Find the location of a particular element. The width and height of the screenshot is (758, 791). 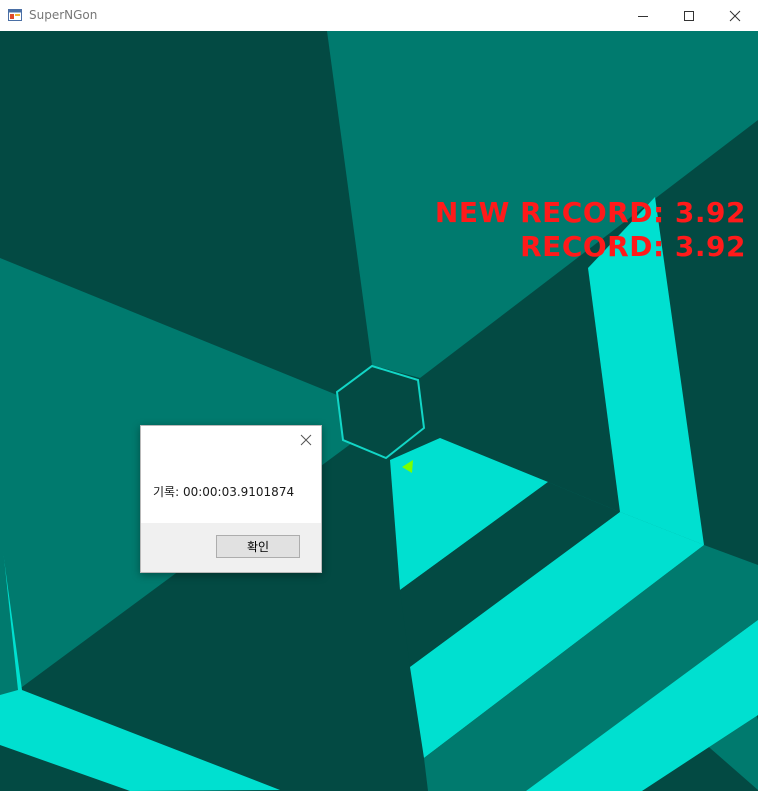

ok-button: 확인 is located at coordinates (258, 546).